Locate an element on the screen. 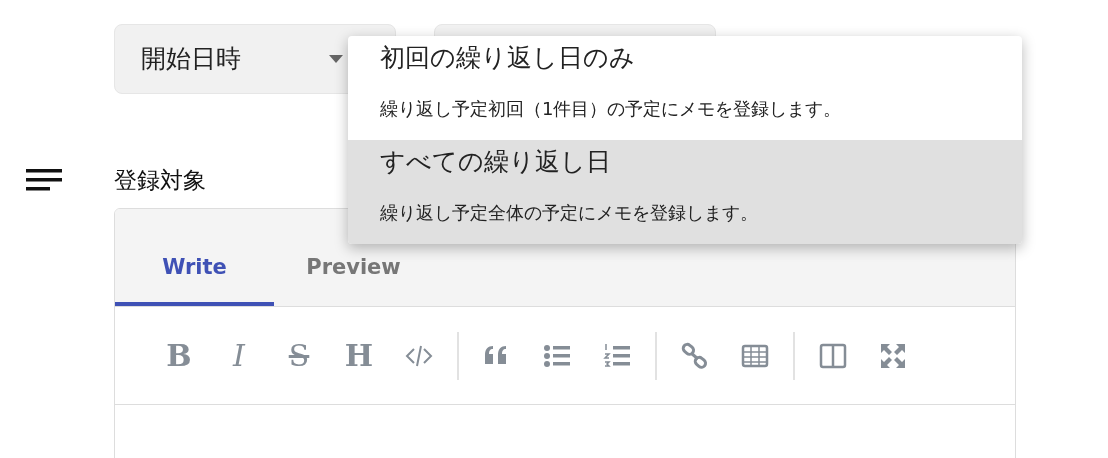 The width and height of the screenshot is (1108, 458). format-button: H is located at coordinates (359, 355).